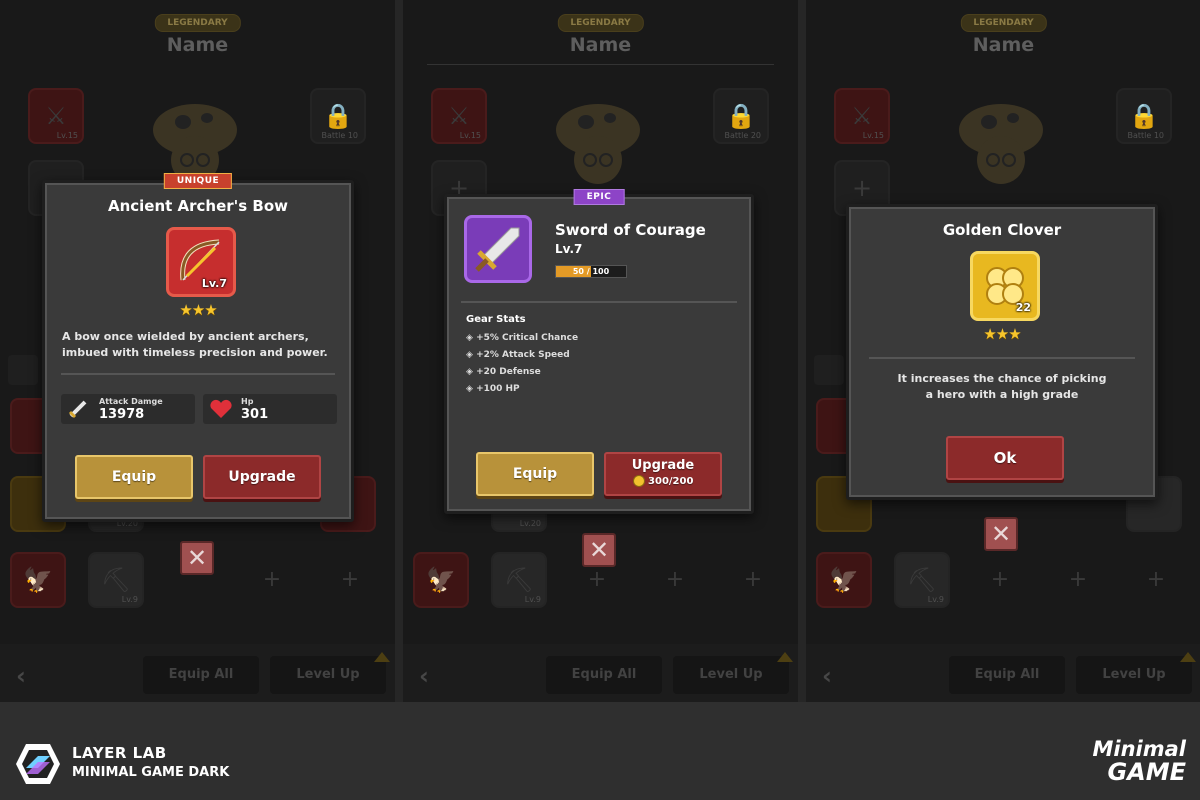 The height and width of the screenshot is (800, 1200). What do you see at coordinates (221, 408) in the screenshot?
I see `heart-icon` at bounding box center [221, 408].